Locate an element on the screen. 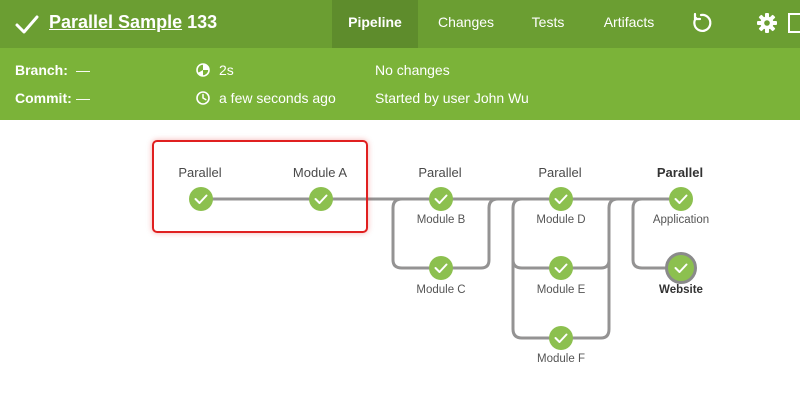  stage-label-parallel-2: Parallel is located at coordinates (439, 172).